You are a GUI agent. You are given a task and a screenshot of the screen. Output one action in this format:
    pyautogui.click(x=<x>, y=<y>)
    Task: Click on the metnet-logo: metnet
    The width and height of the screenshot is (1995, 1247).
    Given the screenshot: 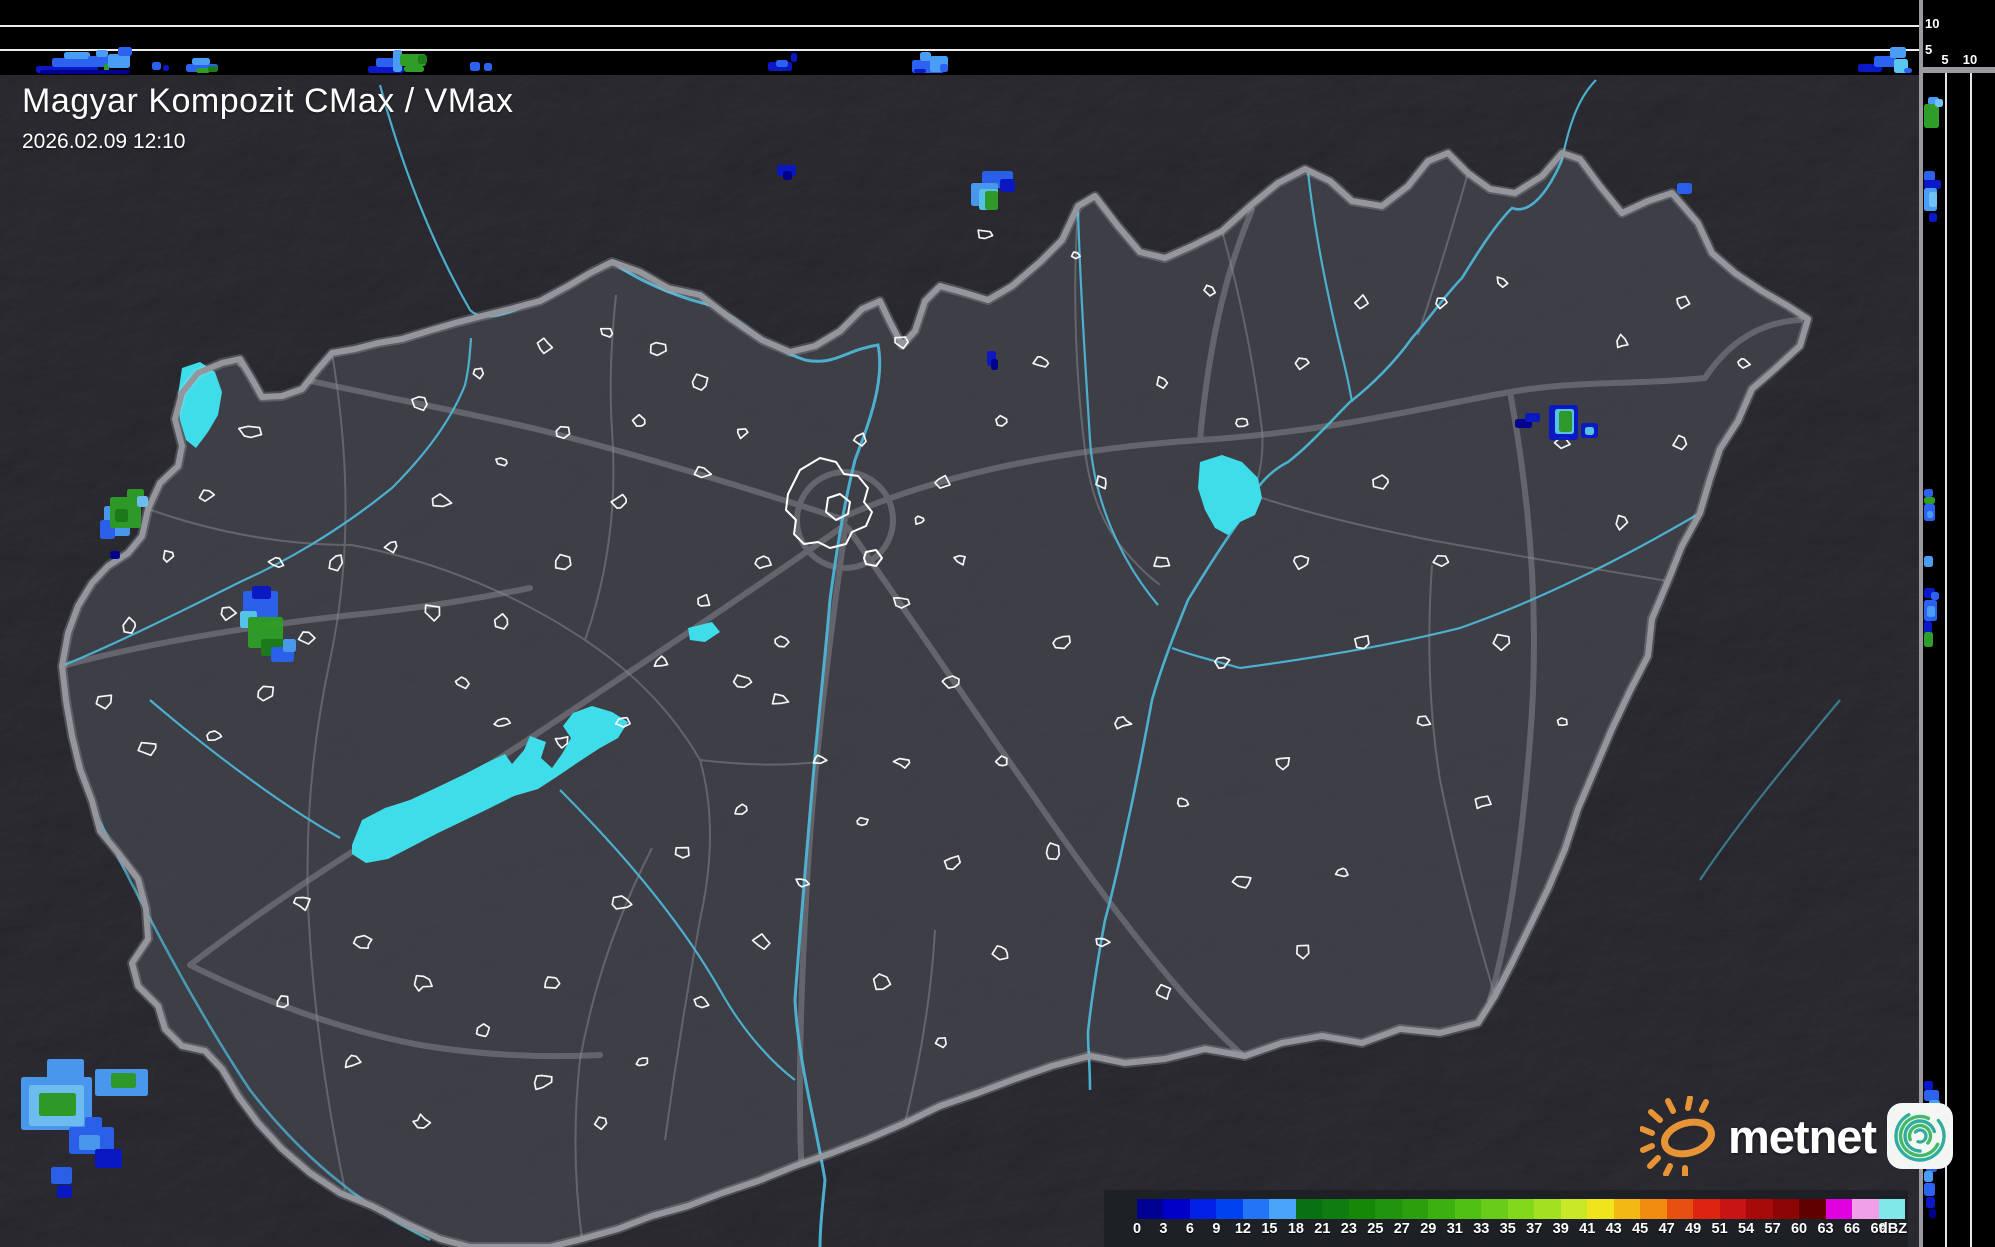 What is the action you would take?
    pyautogui.click(x=1797, y=1136)
    